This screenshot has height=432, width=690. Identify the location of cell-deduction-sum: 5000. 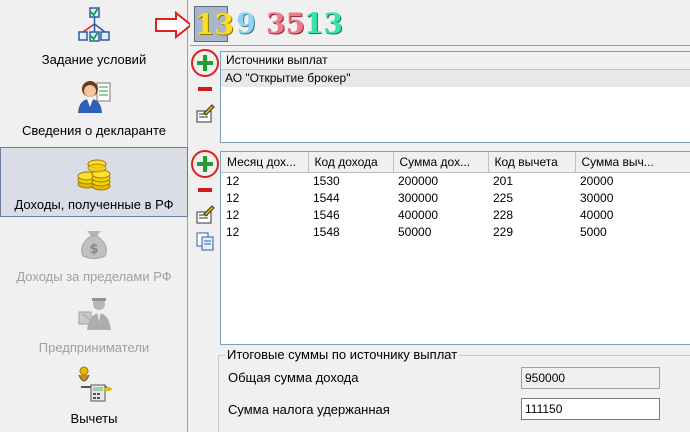
(593, 231).